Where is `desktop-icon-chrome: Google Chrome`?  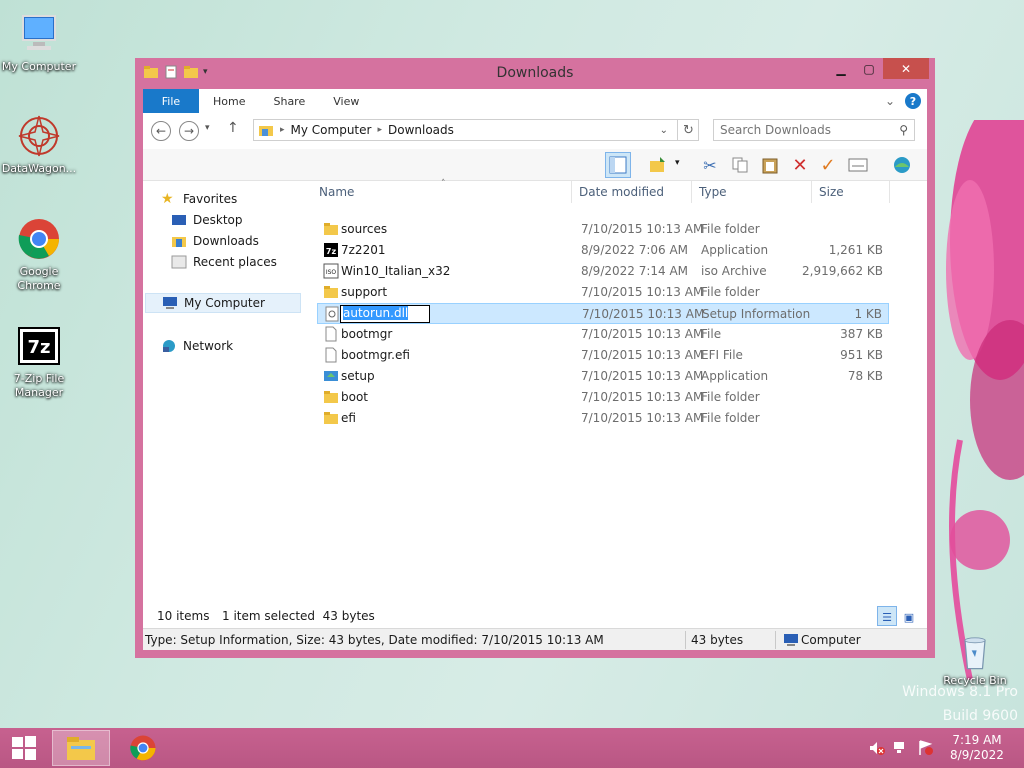
desktop-icon-chrome: Google Chrome is located at coordinates (39, 254).